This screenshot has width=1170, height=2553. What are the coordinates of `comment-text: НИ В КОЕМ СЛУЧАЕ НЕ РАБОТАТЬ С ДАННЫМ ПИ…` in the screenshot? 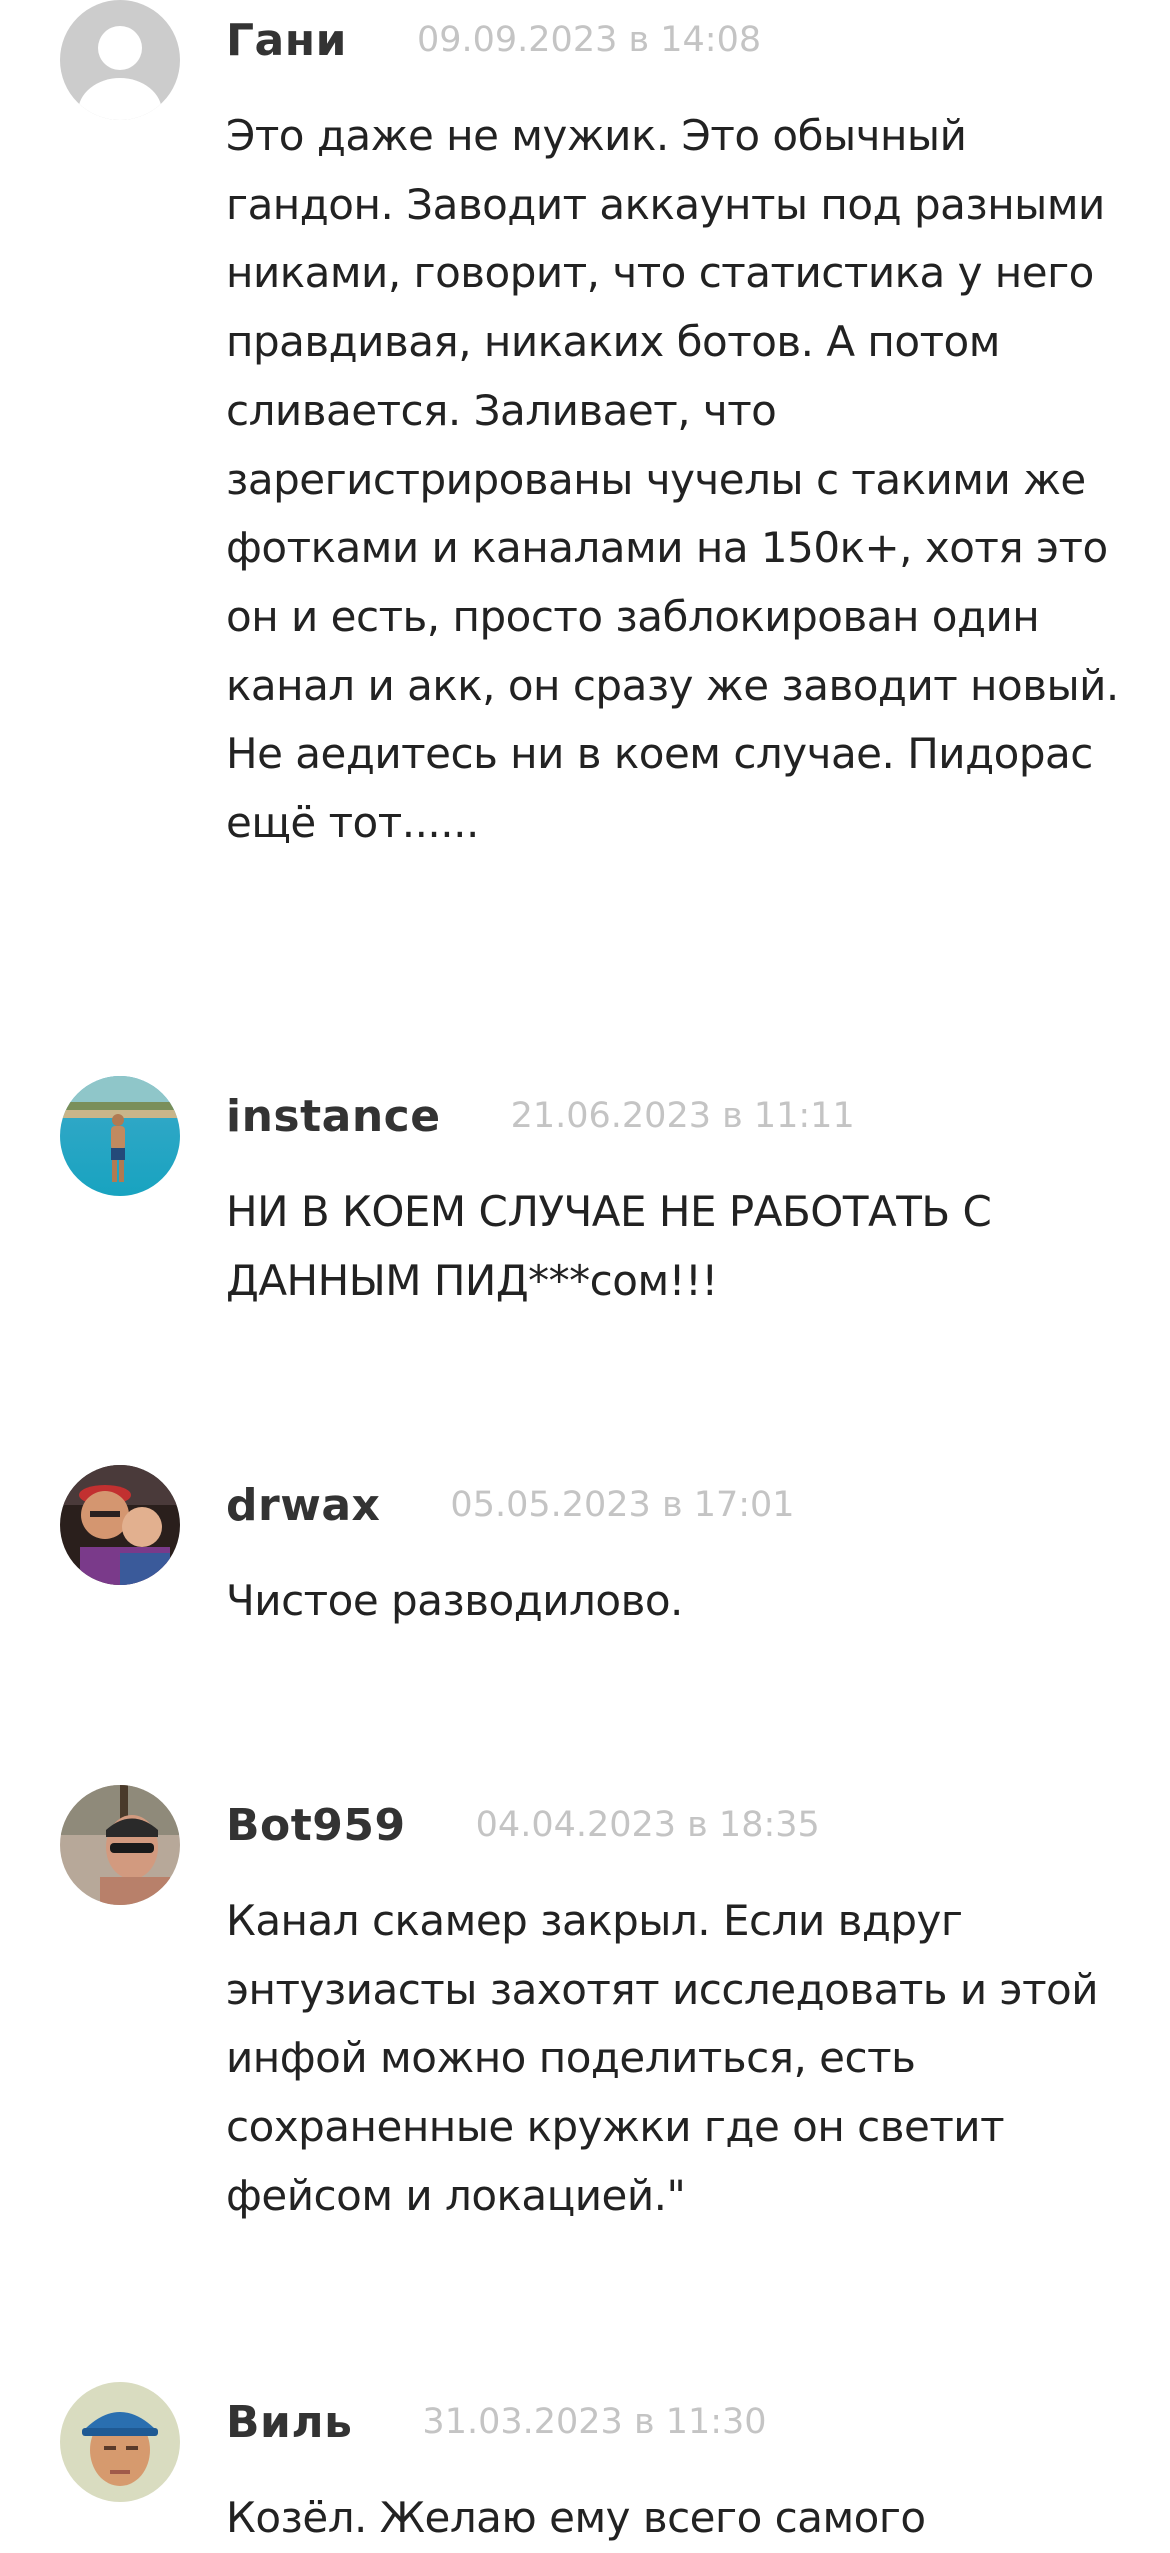 It's located at (609, 1246).